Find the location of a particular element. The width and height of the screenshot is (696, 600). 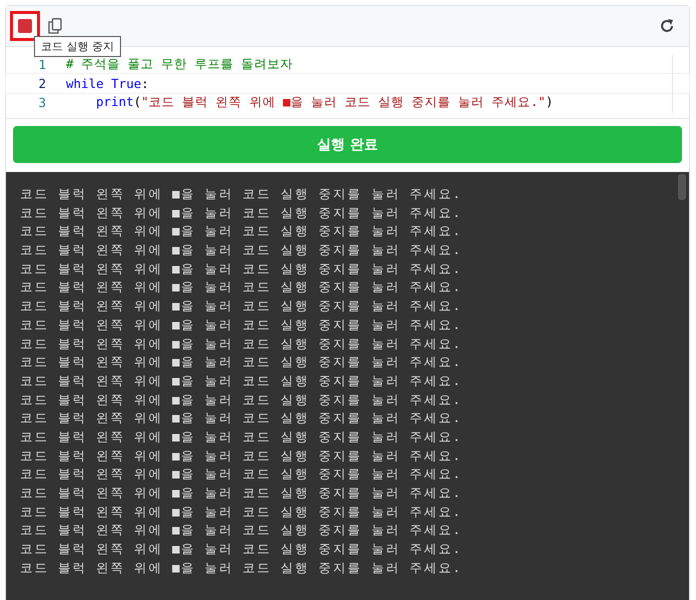

line-number: 1 is located at coordinates (42, 64).